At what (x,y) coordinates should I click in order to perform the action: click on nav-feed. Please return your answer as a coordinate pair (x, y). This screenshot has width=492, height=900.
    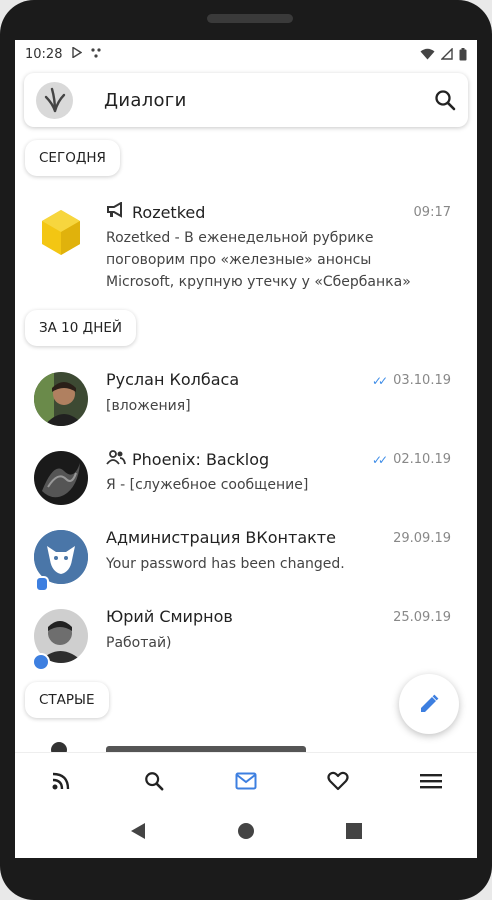
    Looking at the image, I should click on (61, 781).